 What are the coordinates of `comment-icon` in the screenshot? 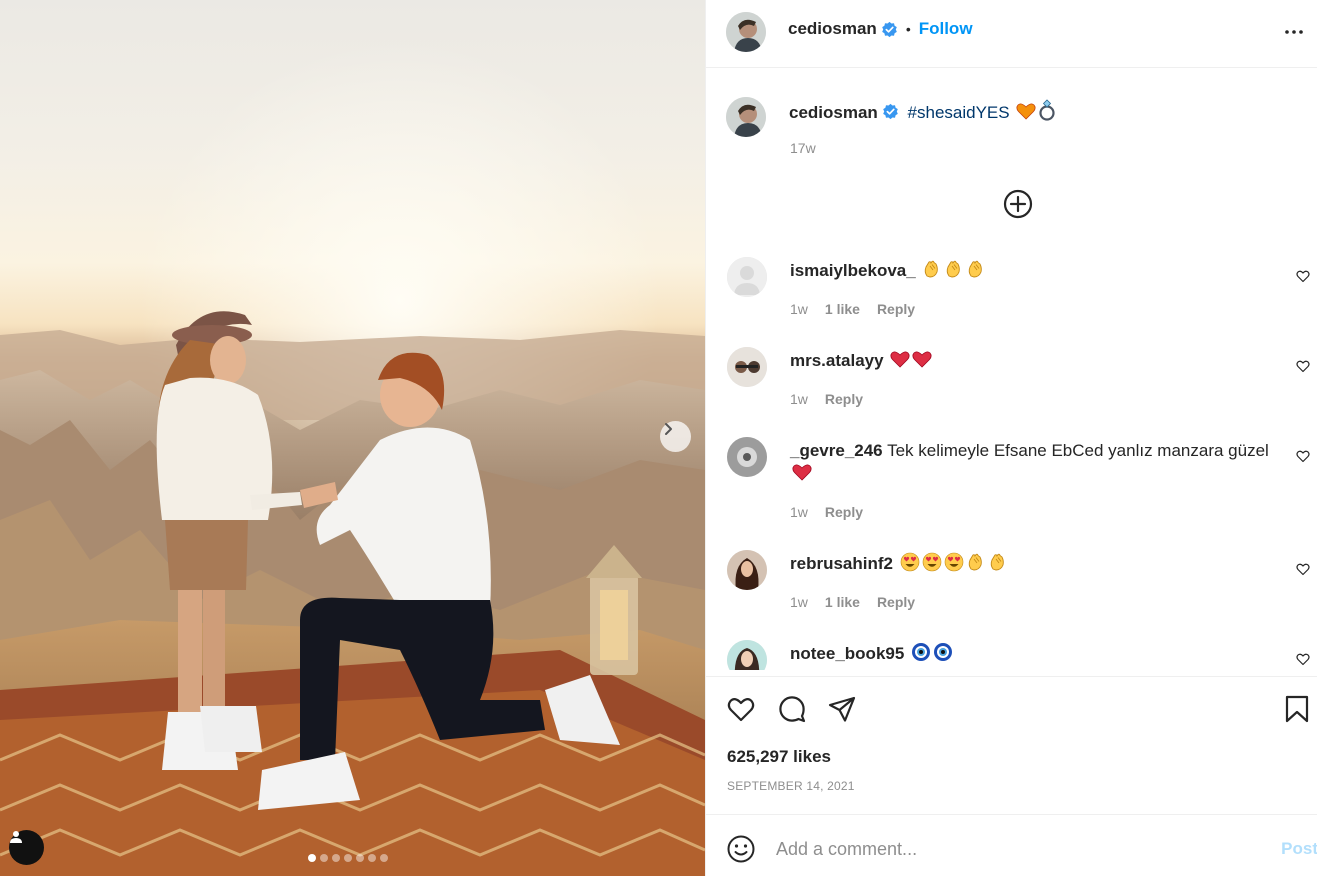 It's located at (792, 709).